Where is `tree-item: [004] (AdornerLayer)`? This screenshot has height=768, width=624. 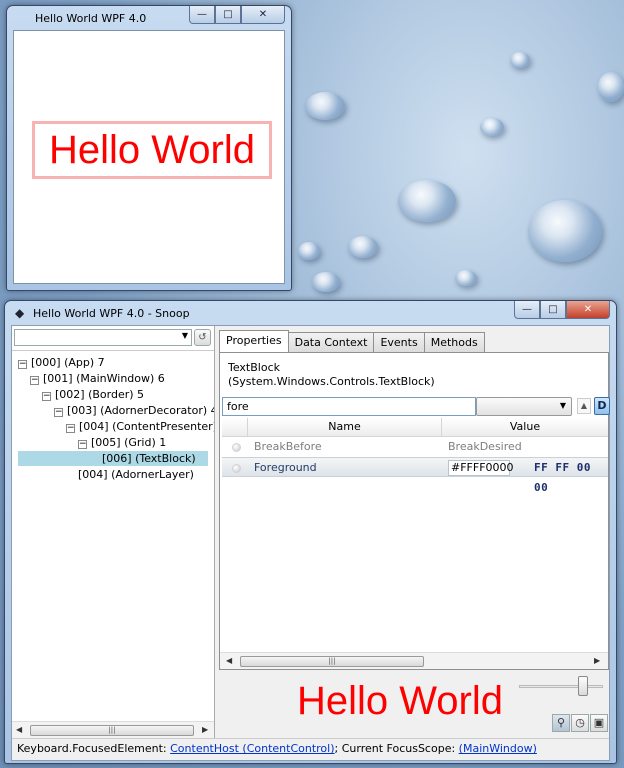 tree-item: [004] (AdornerLayer) is located at coordinates (136, 474).